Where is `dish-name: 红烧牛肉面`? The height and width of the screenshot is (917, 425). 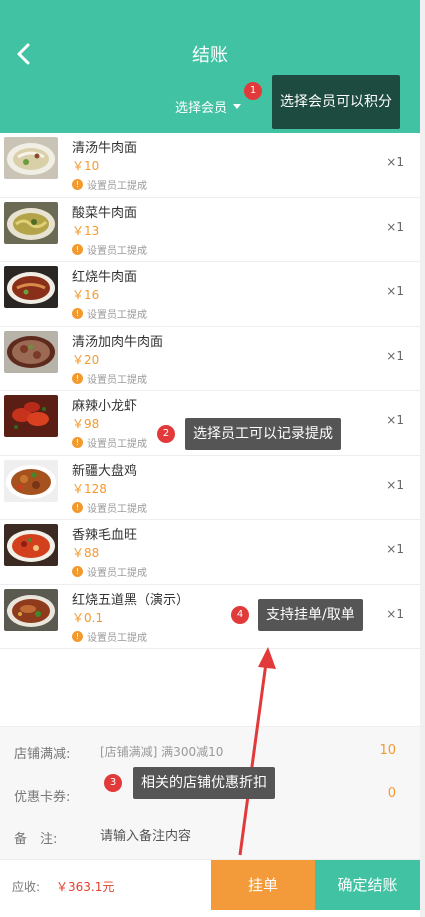
dish-name: 红烧牛肉面 is located at coordinates (105, 277).